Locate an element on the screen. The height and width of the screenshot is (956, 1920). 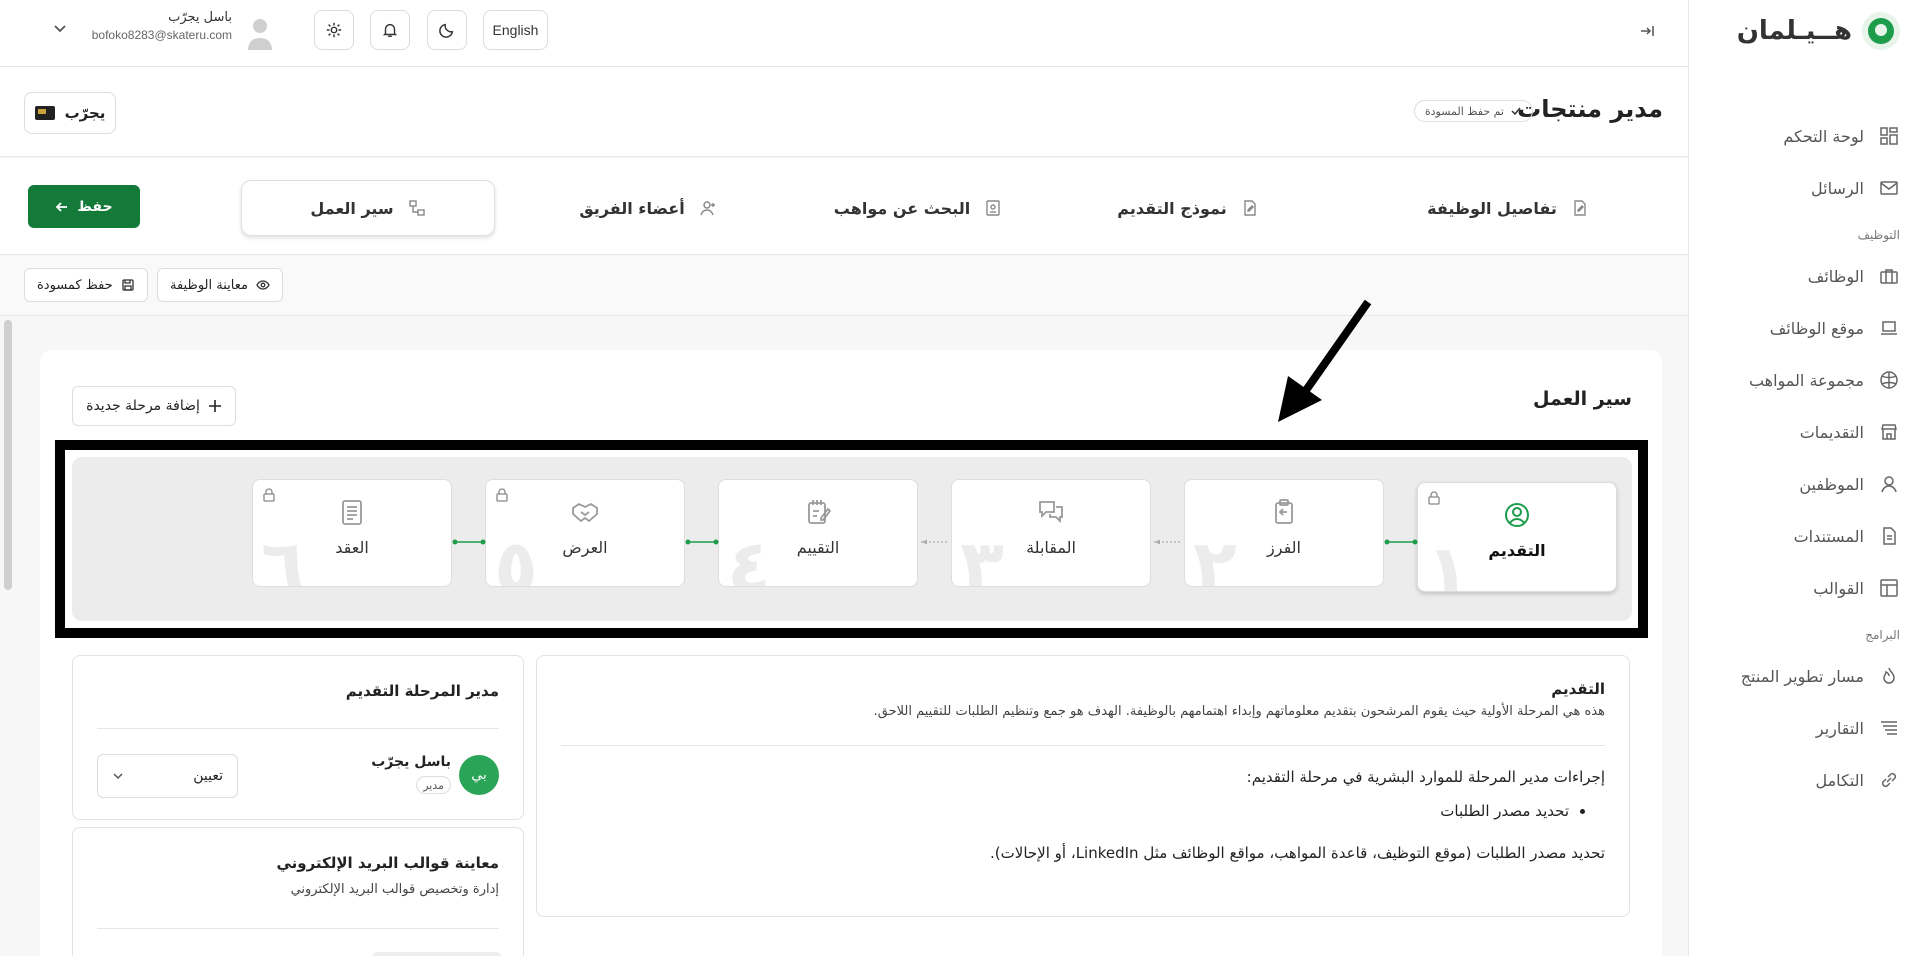
list-item: تحديد مصدر الطلبات is located at coordinates (1065, 811).